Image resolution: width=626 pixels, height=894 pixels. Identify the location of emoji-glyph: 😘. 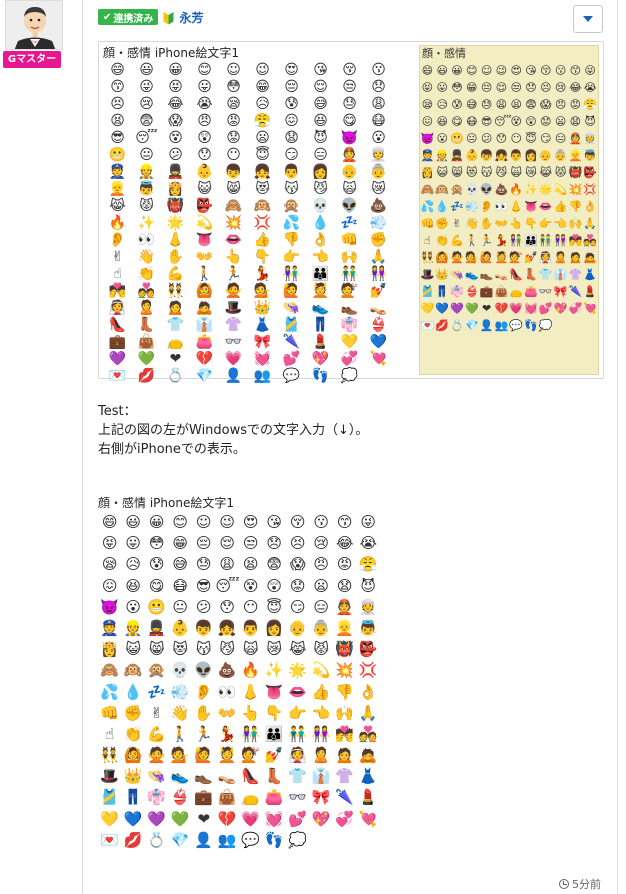
(274, 522).